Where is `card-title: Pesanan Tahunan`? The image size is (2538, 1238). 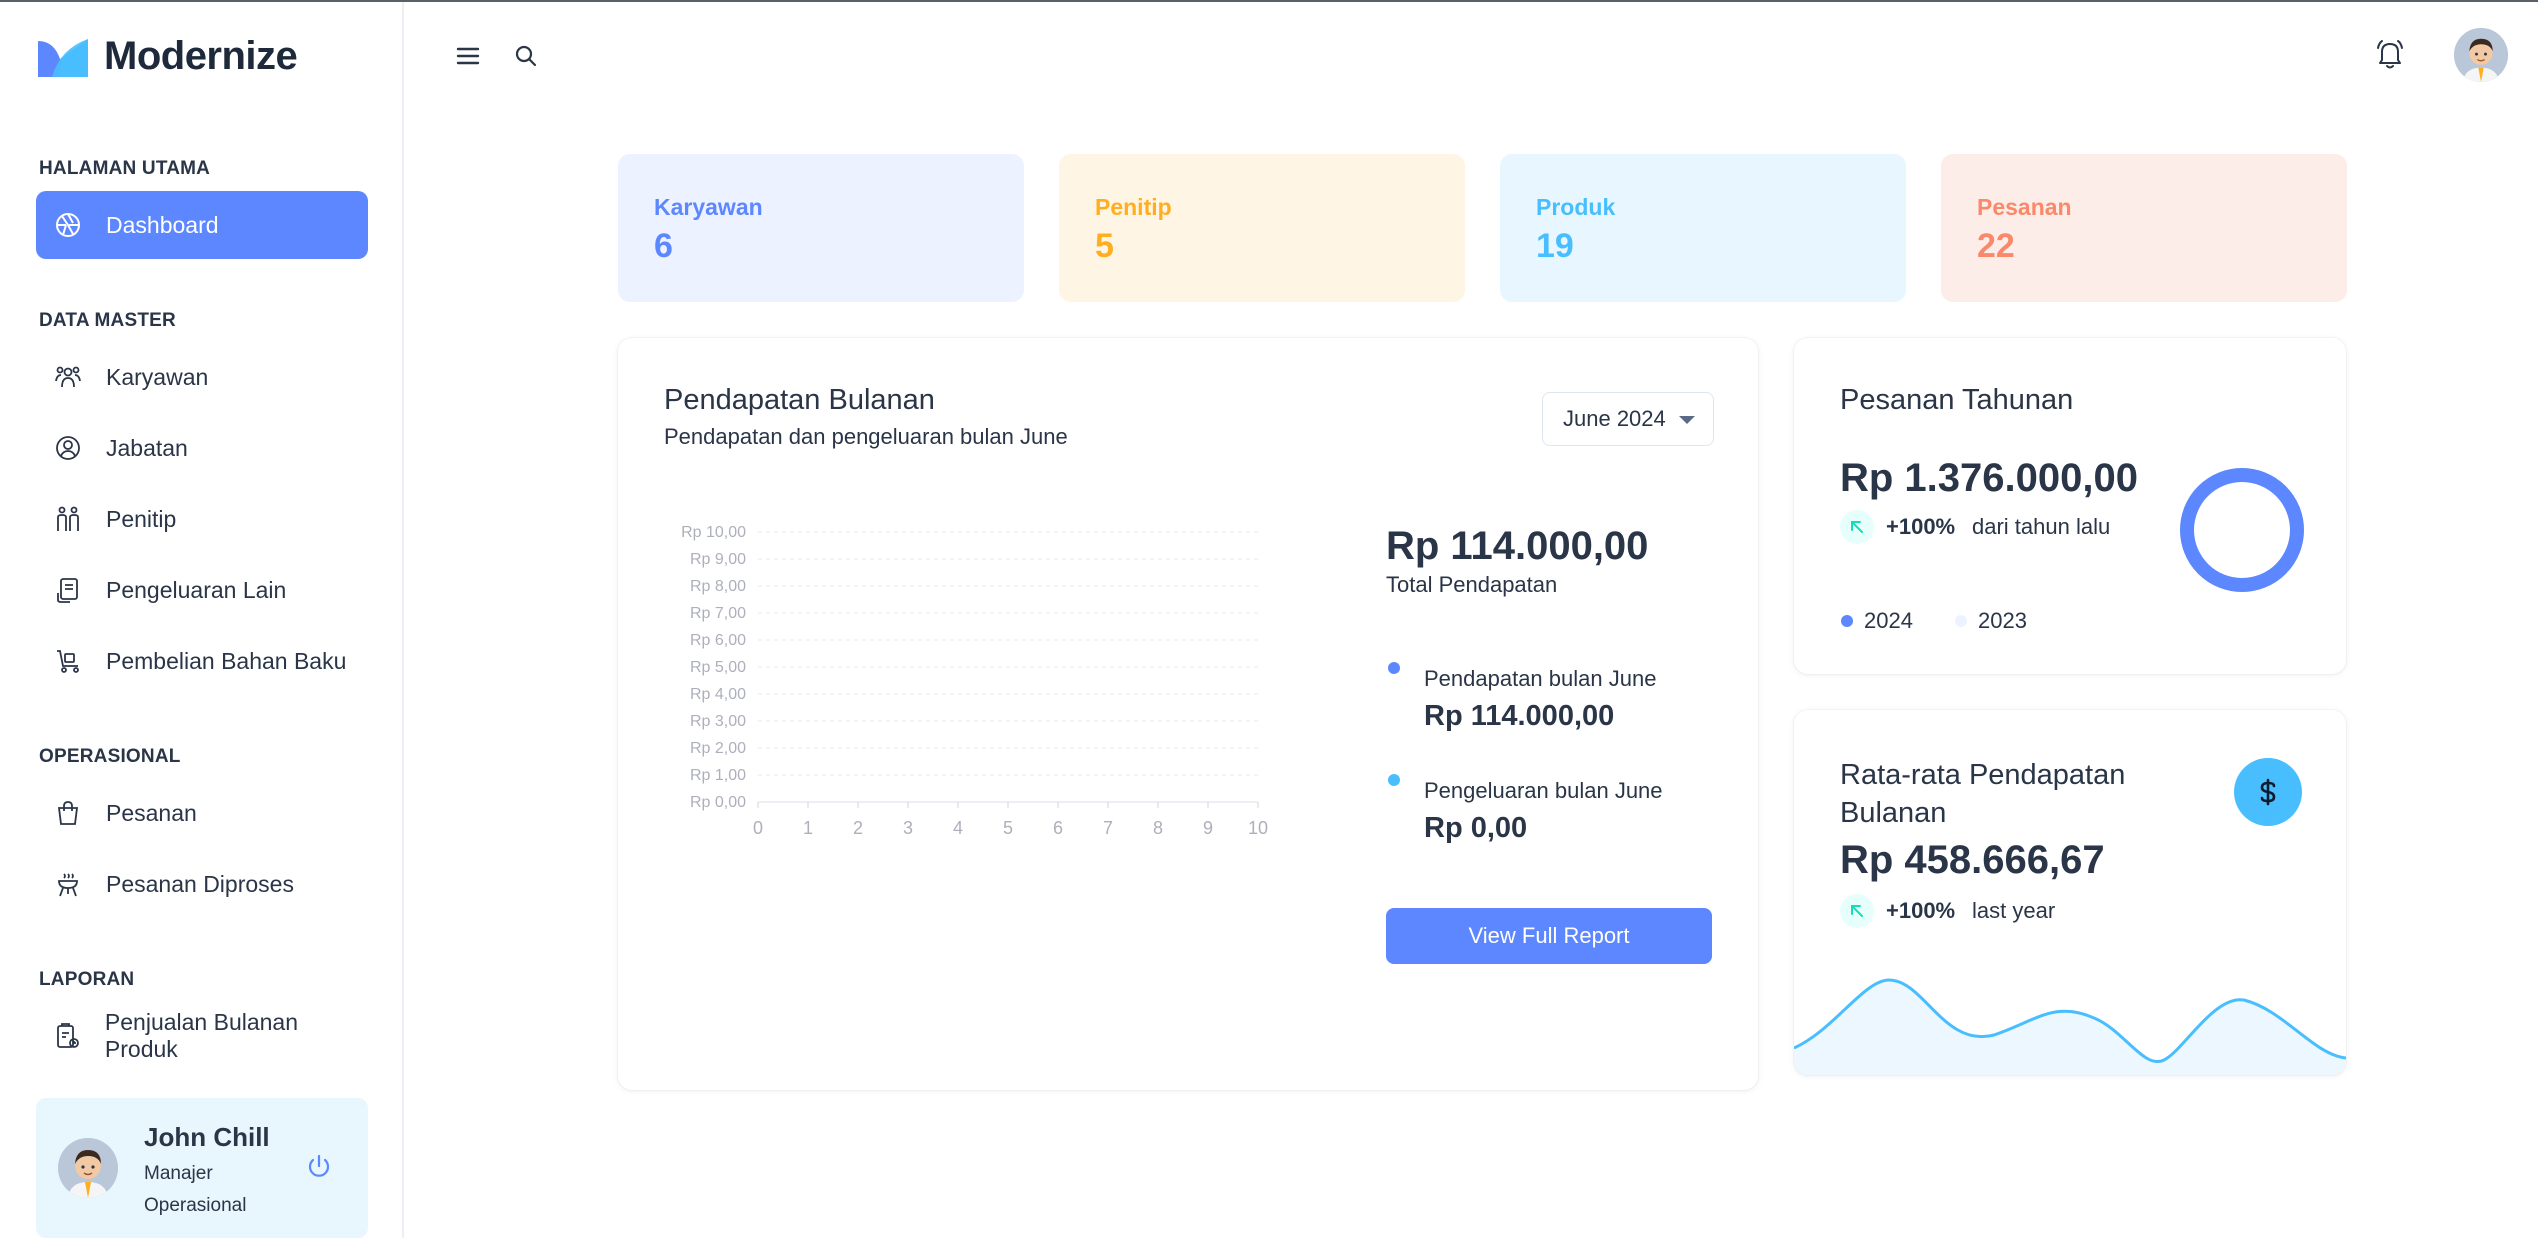
card-title: Pesanan Tahunan is located at coordinates (1957, 400).